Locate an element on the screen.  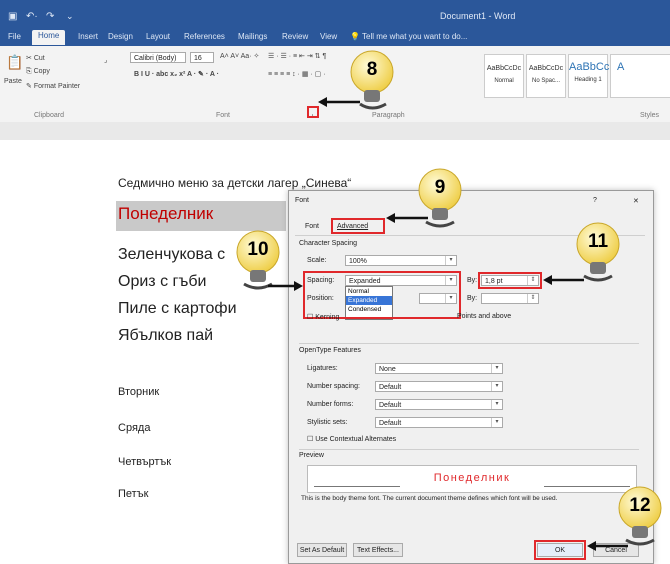
callout-number-12: 12 is located at coordinates (640, 505).